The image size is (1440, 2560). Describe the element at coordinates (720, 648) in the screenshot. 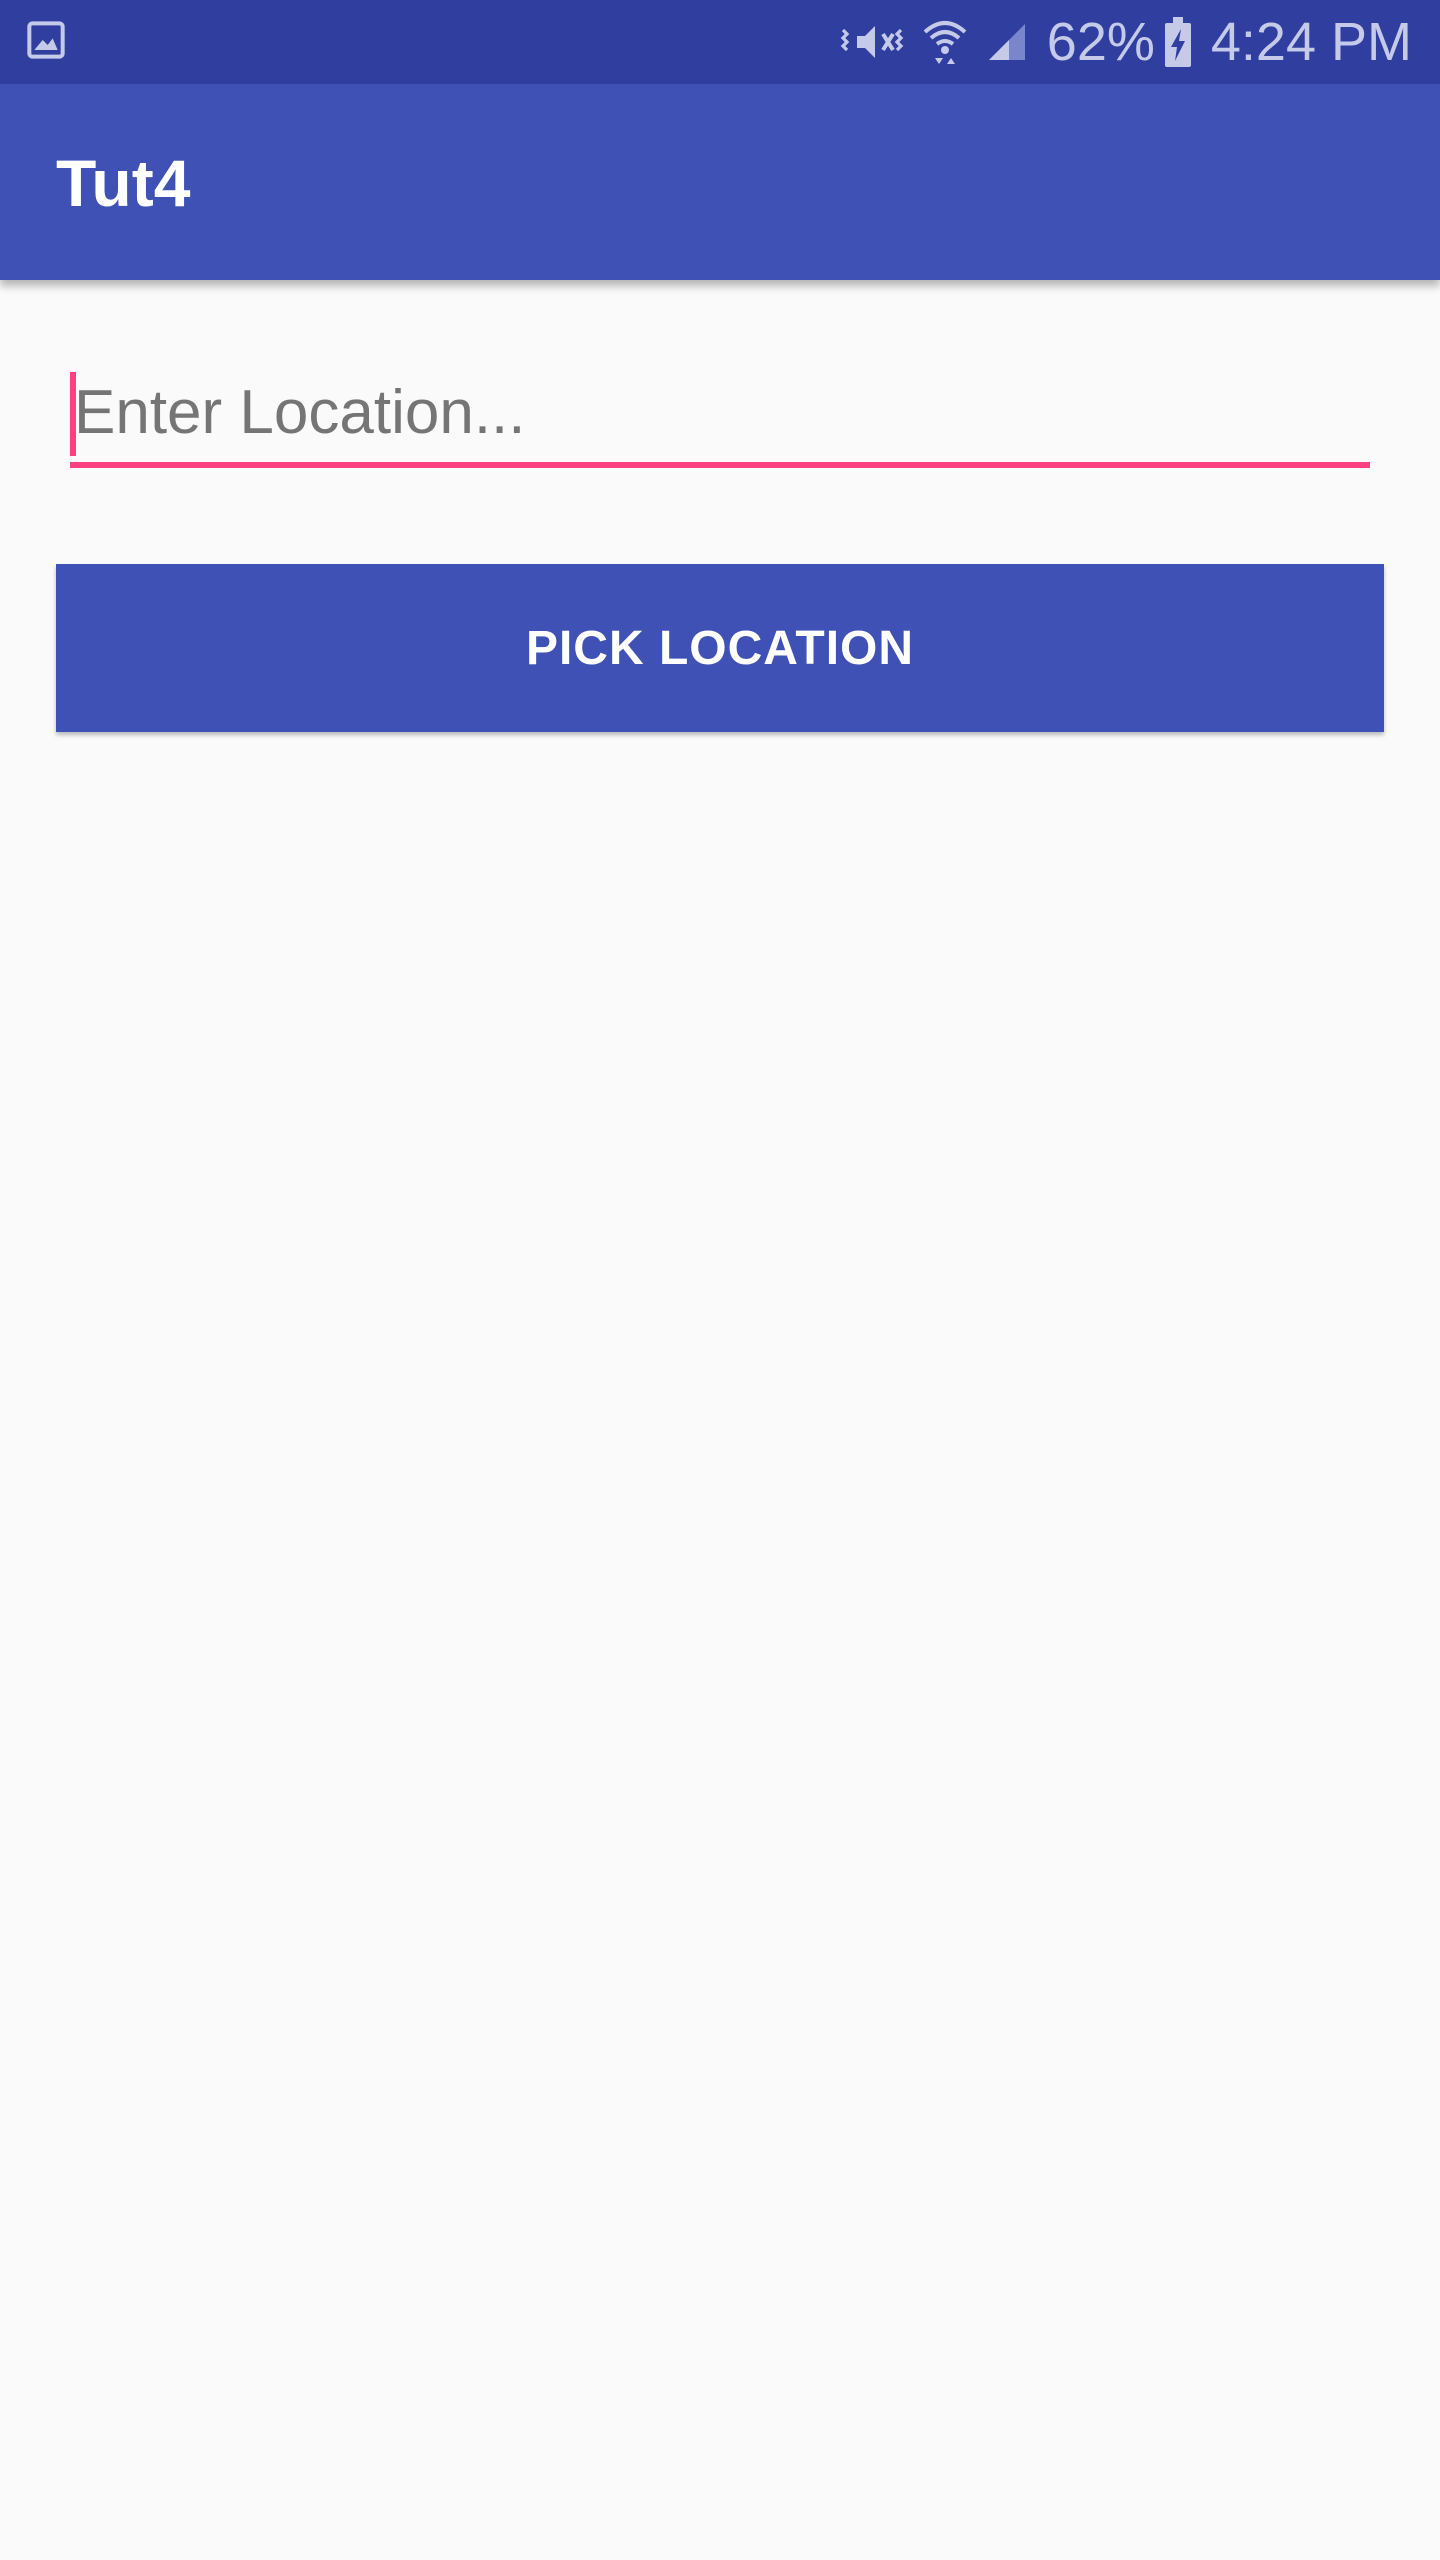

I see `pick-location-button: PICK LOCATION` at that location.